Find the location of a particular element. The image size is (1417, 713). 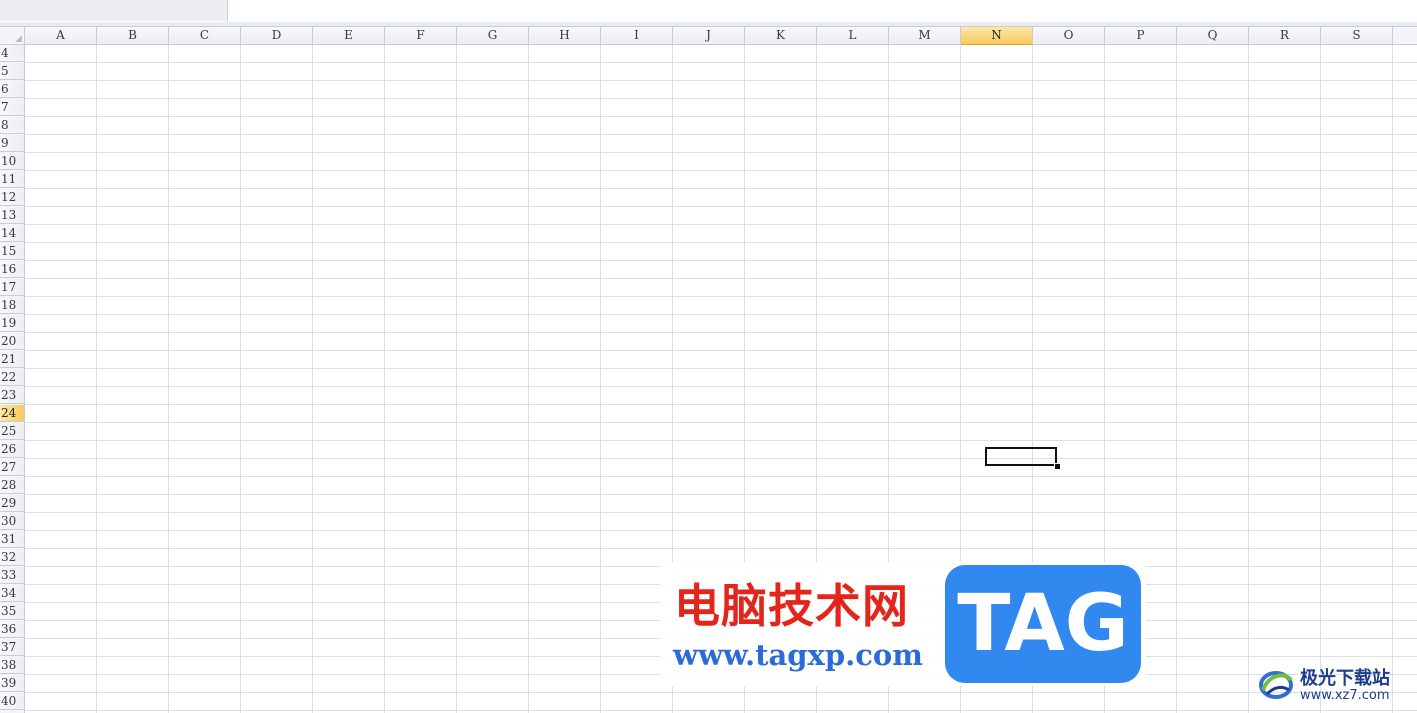

row-header-25: 25 is located at coordinates (12, 431).